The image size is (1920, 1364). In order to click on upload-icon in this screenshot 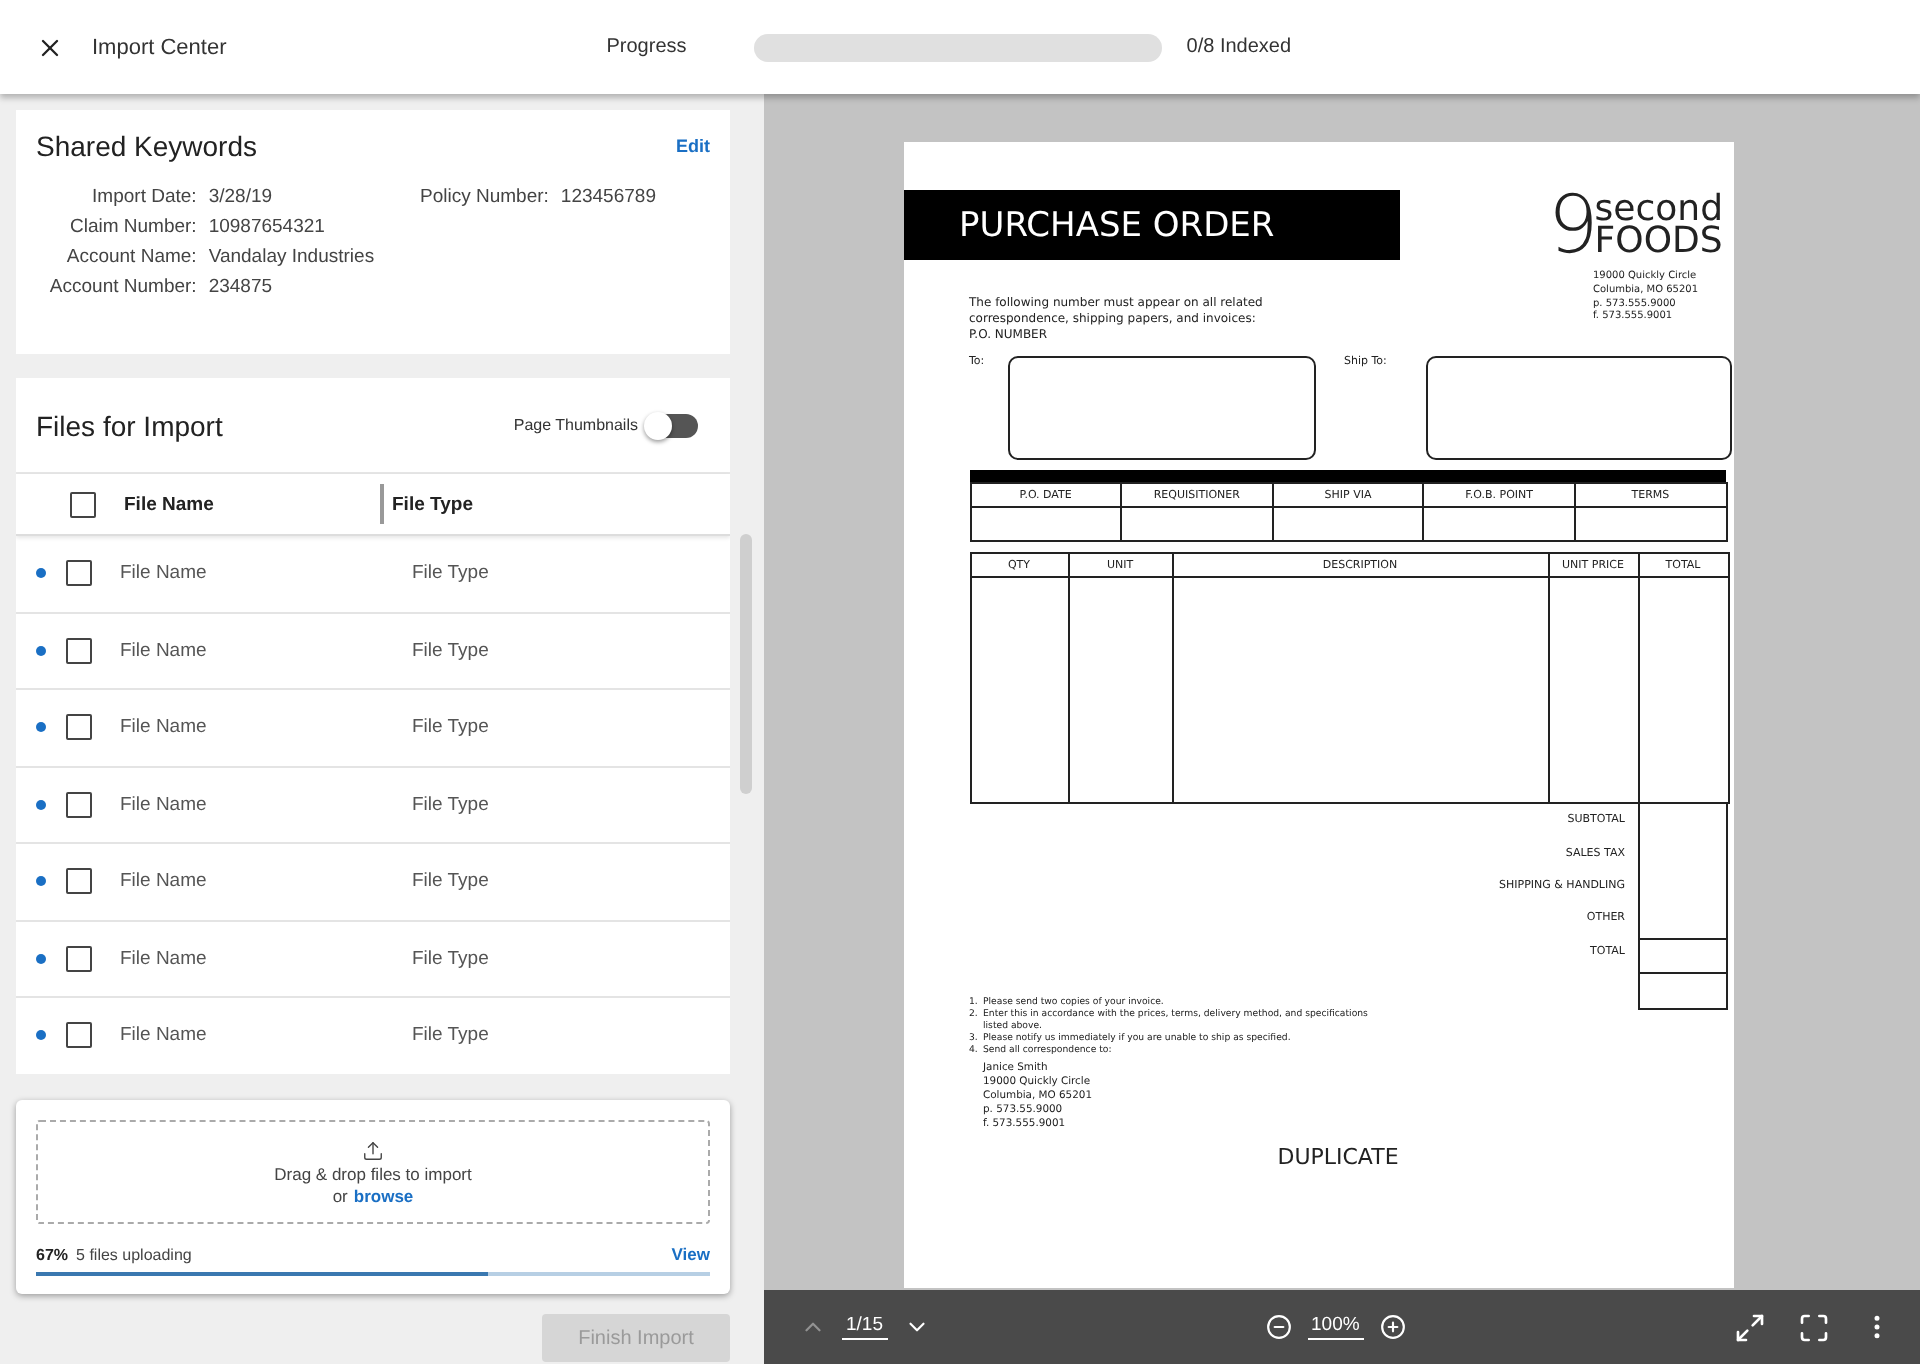, I will do `click(373, 1150)`.